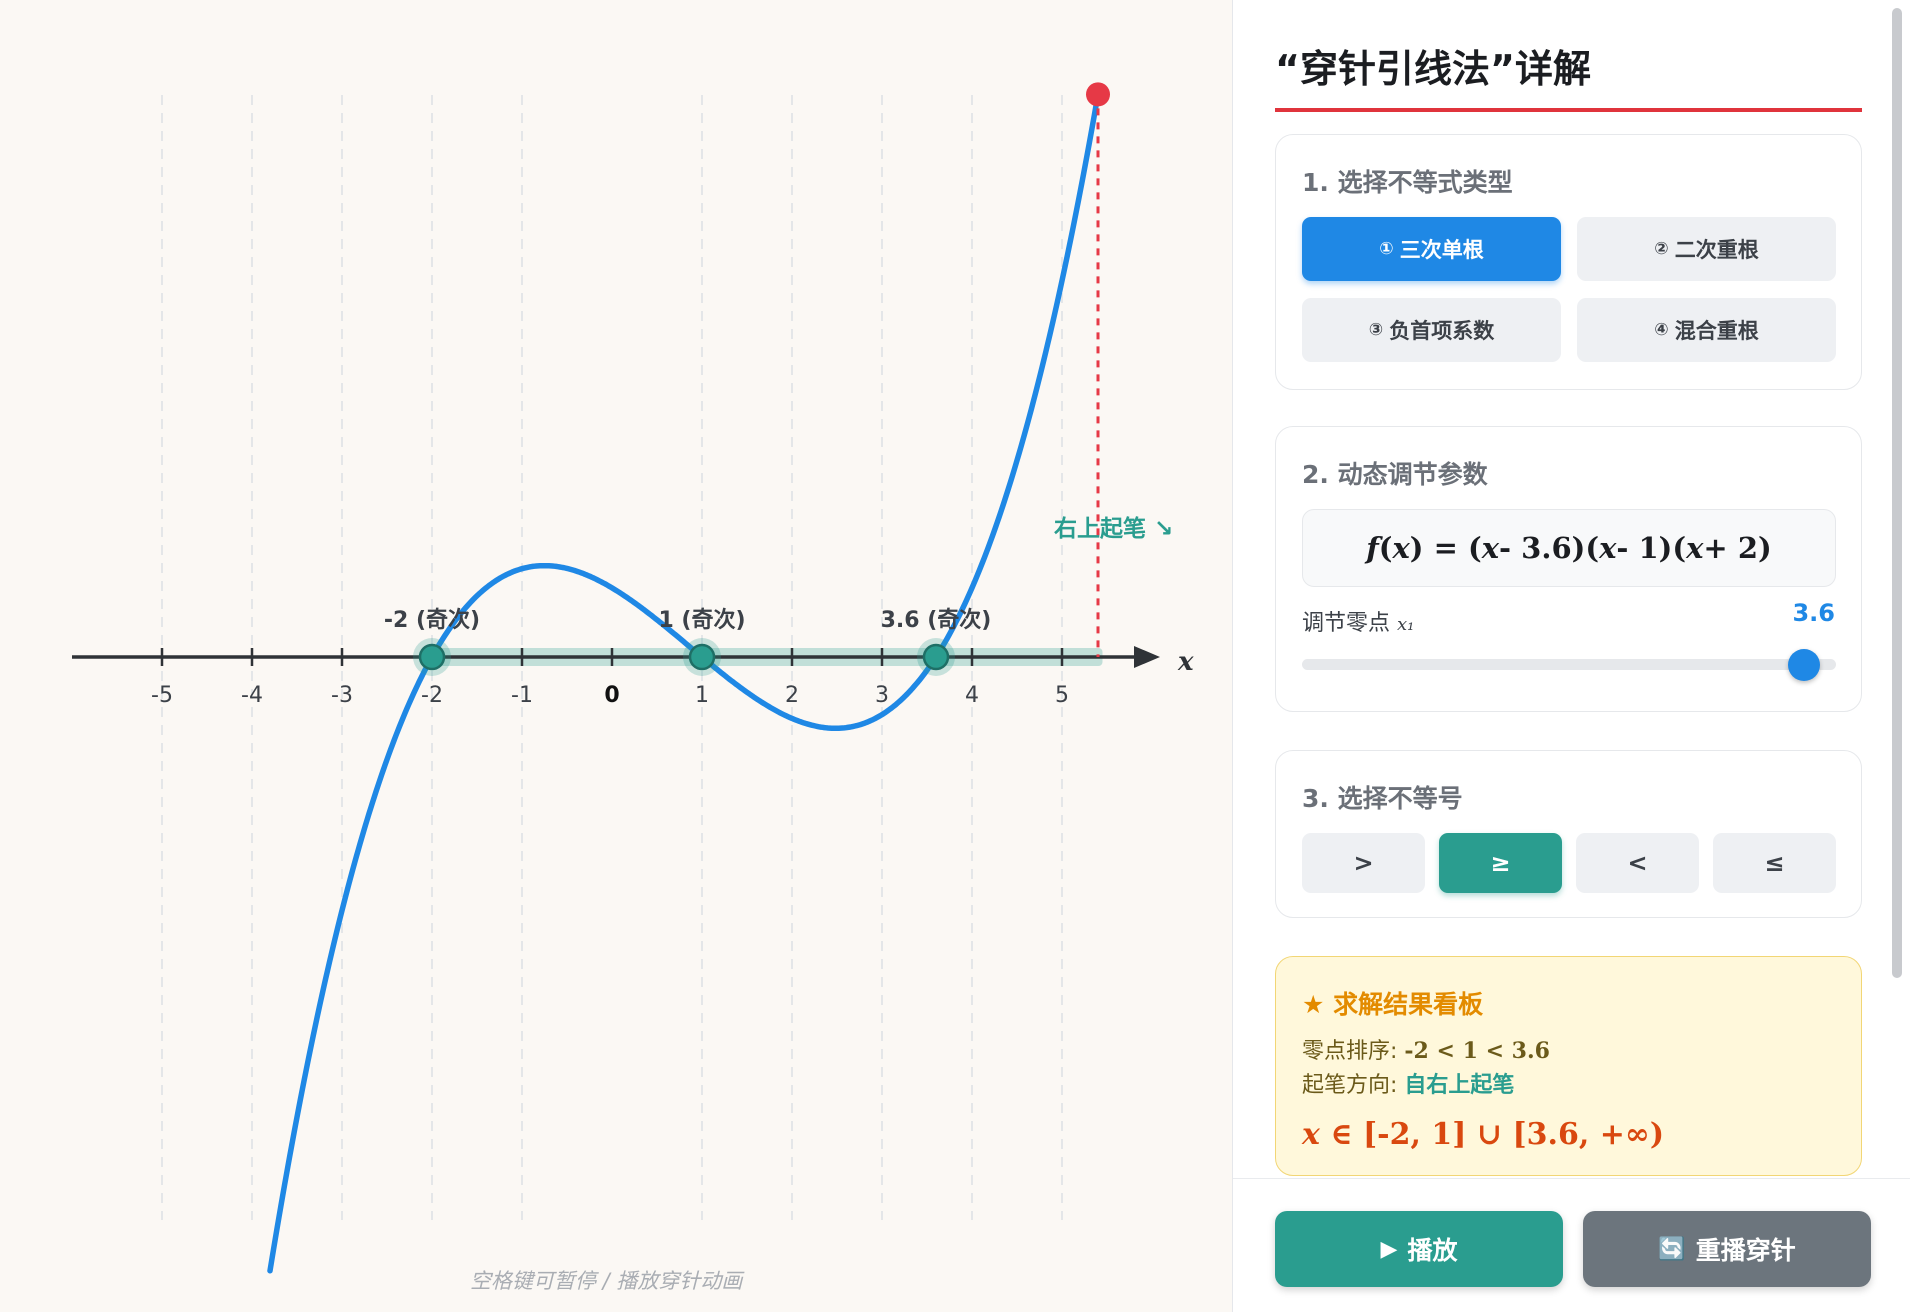 The image size is (1910, 1312). I want to click on tick-label: -3, so click(342, 695).